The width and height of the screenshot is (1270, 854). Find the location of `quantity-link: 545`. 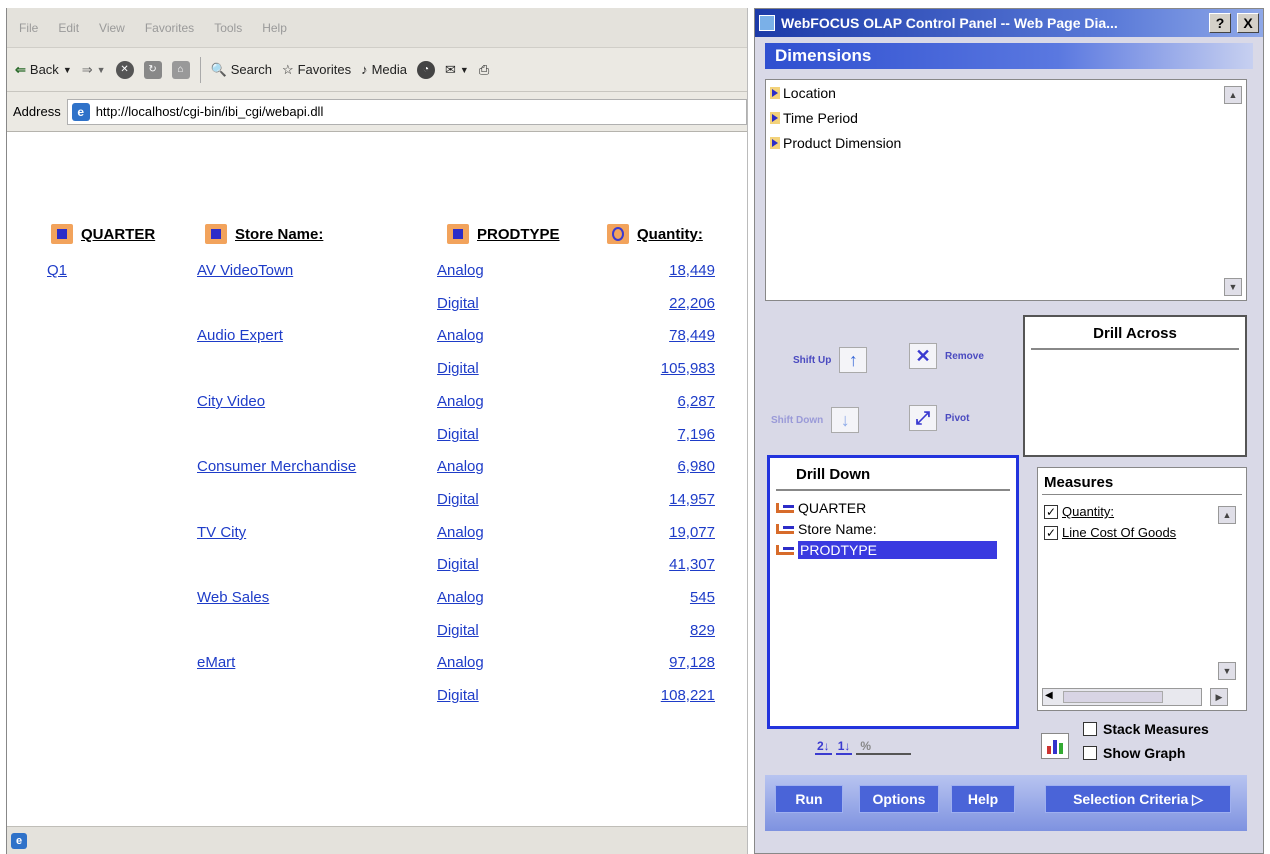

quantity-link: 545 is located at coordinates (660, 597).